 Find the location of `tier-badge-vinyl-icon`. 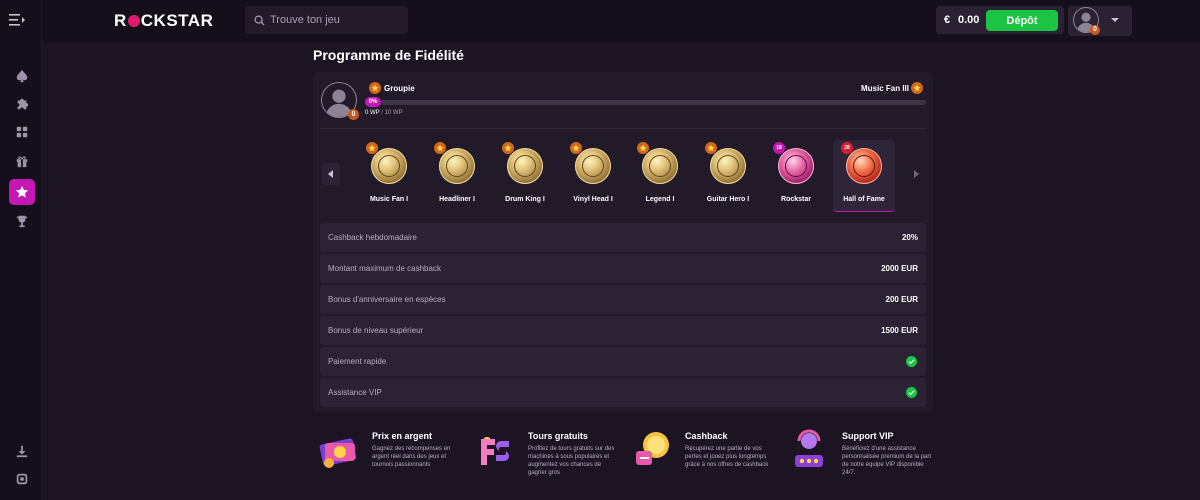

tier-badge-vinyl-icon is located at coordinates (593, 166).